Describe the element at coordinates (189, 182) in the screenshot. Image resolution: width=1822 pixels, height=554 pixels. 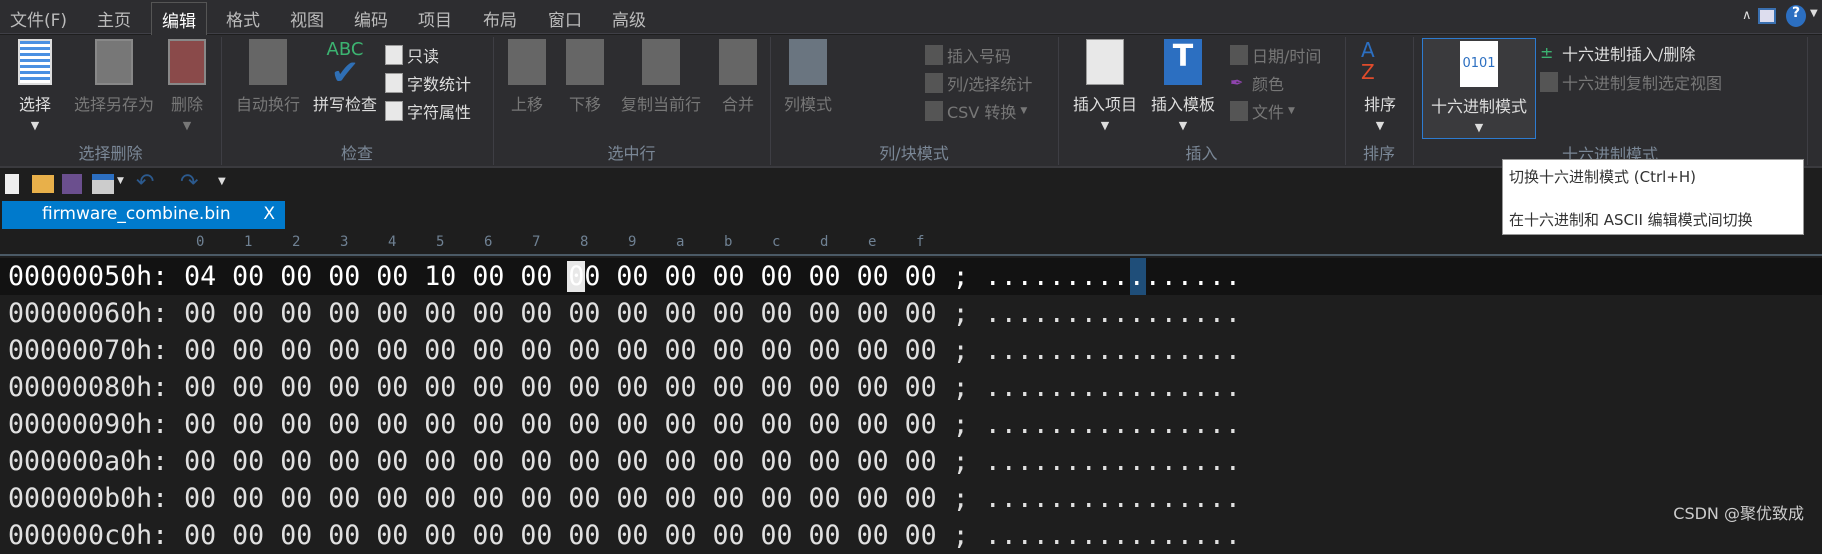
I see `redo-icon: ↷` at that location.